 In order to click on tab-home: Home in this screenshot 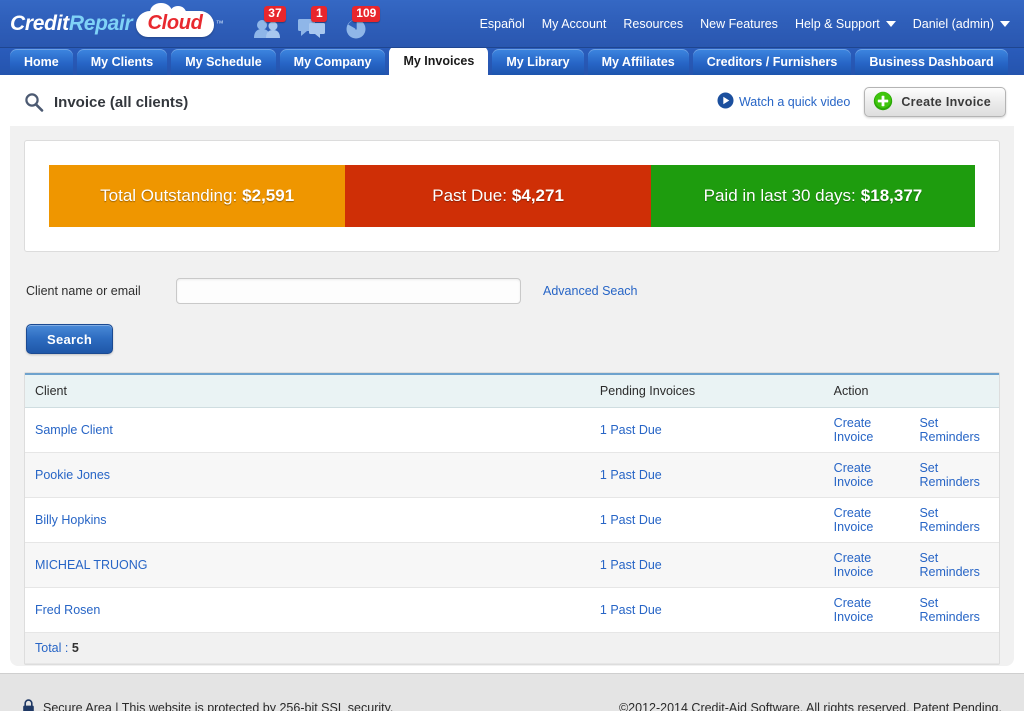, I will do `click(41, 62)`.